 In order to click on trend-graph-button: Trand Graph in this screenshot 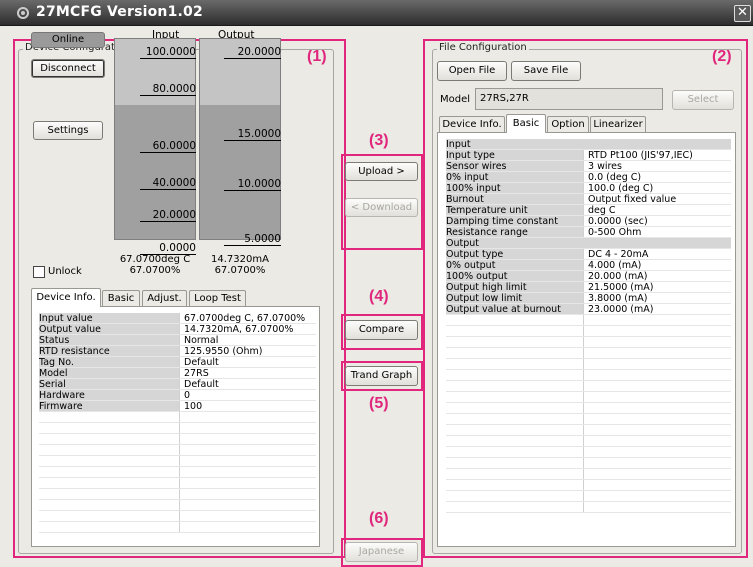, I will do `click(381, 376)`.